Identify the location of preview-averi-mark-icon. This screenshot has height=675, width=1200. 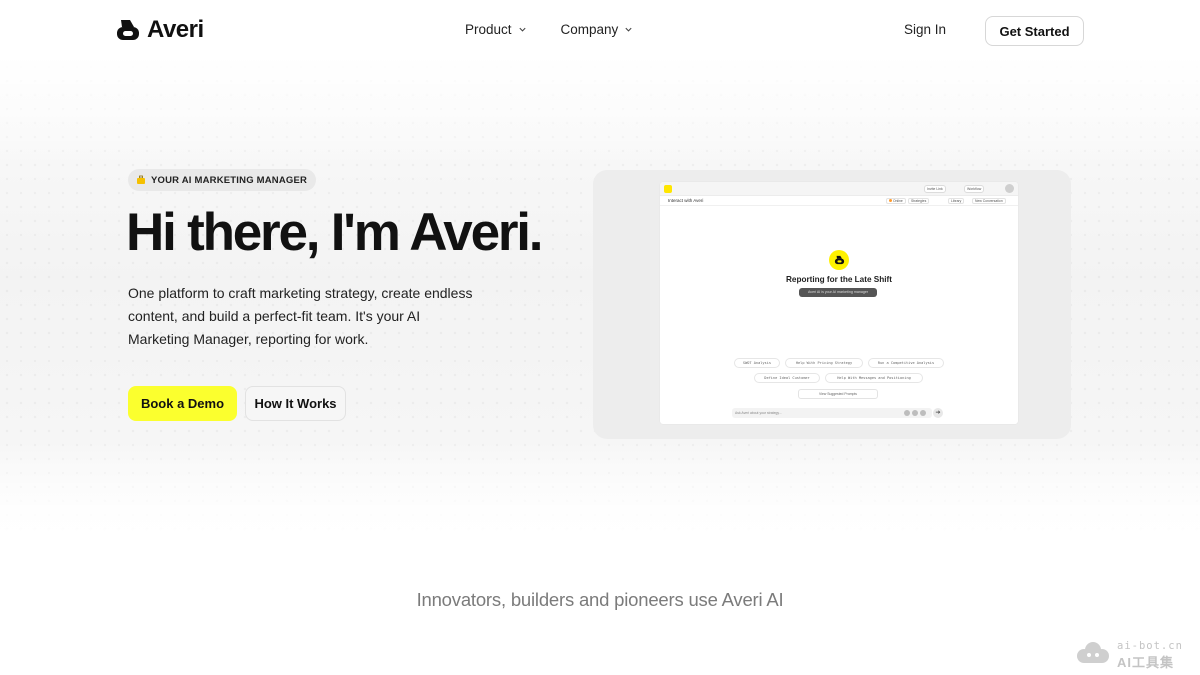
(839, 260).